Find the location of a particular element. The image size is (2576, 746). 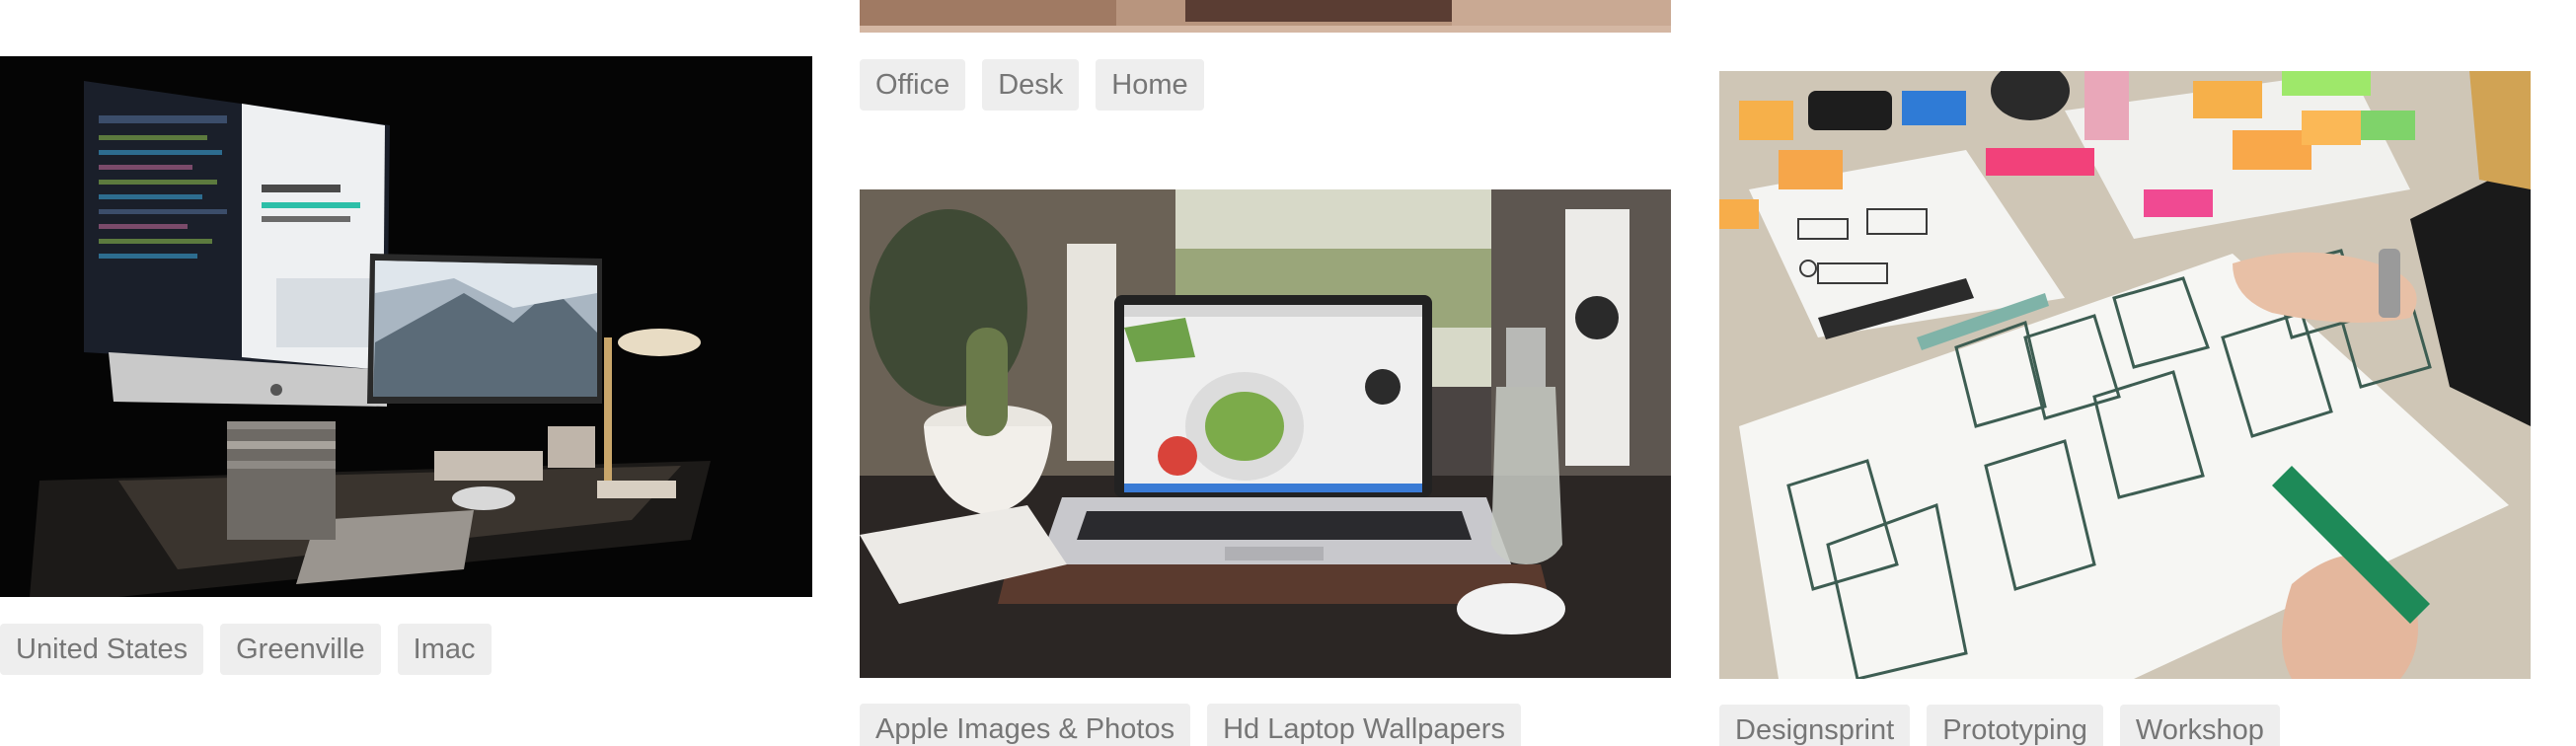

tag-office: Office is located at coordinates (913, 85).